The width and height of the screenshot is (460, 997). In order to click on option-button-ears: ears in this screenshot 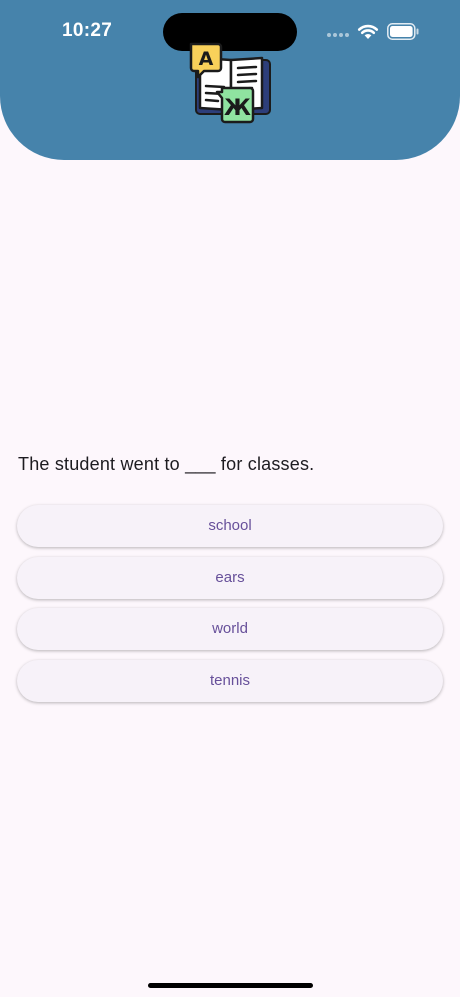, I will do `click(230, 577)`.